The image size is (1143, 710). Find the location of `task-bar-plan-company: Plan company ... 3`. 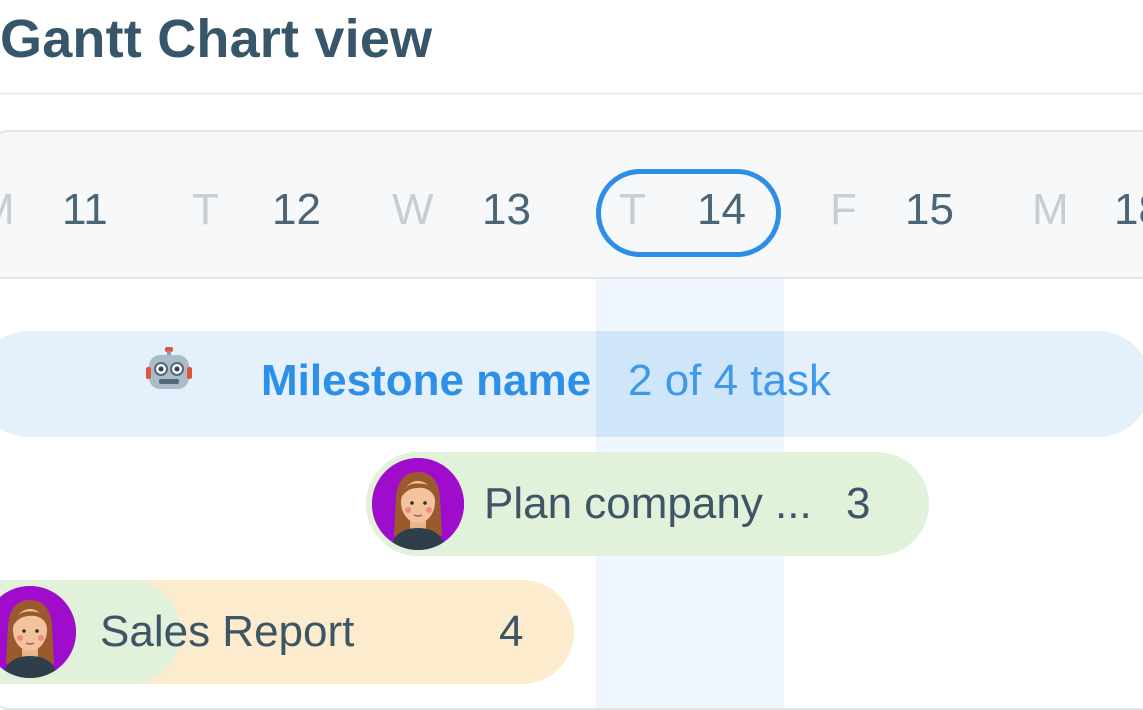

task-bar-plan-company: Plan company ... 3 is located at coordinates (647, 504).